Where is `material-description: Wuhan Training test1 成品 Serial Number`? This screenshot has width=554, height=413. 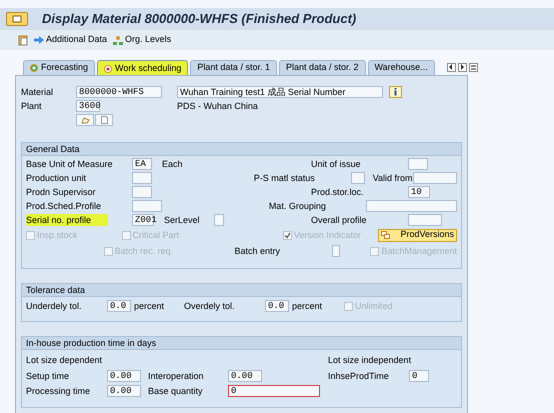 material-description: Wuhan Training test1 成品 Serial Number is located at coordinates (280, 92).